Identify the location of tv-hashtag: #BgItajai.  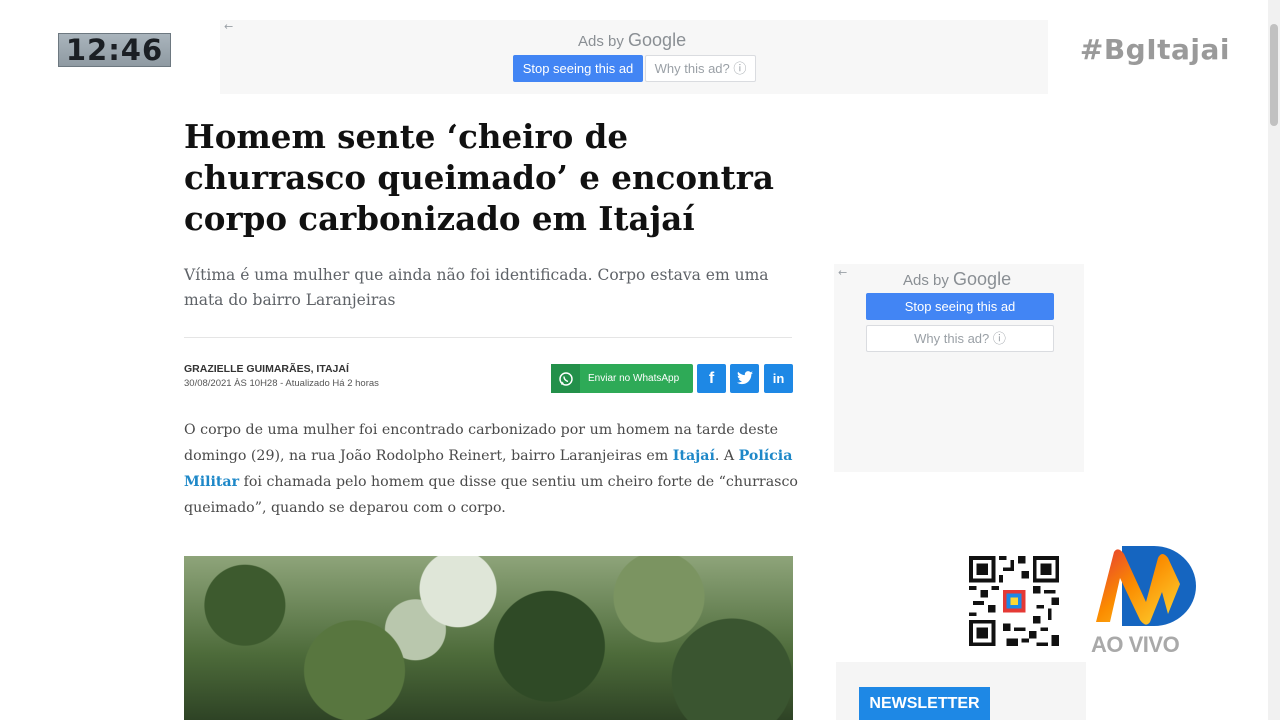
(1154, 49).